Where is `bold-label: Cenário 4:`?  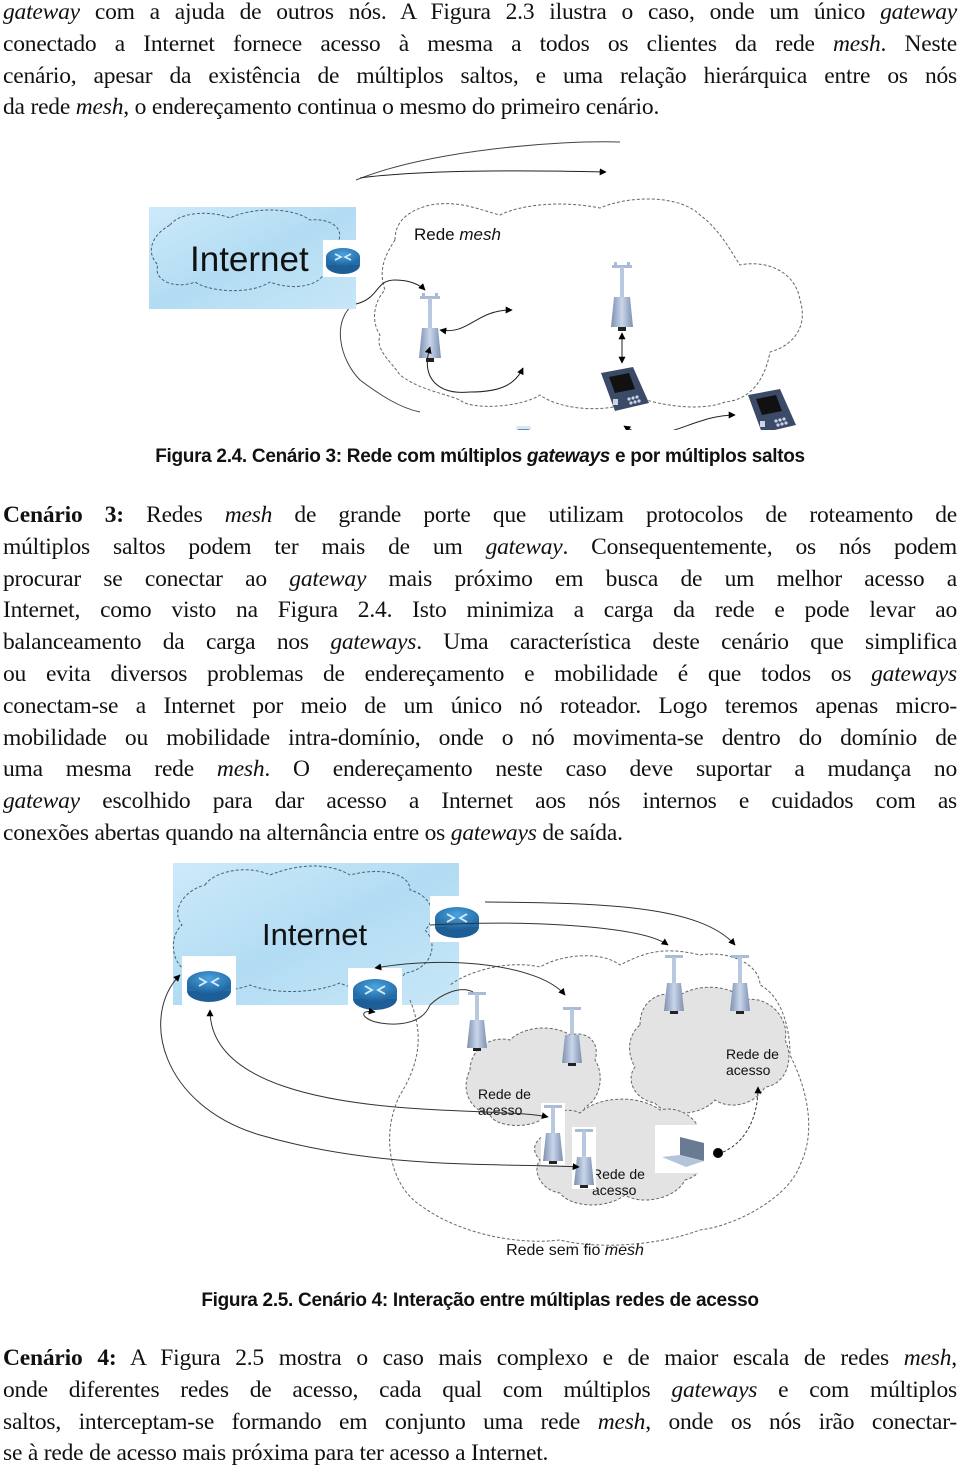 bold-label: Cenário 4: is located at coordinates (60, 1358).